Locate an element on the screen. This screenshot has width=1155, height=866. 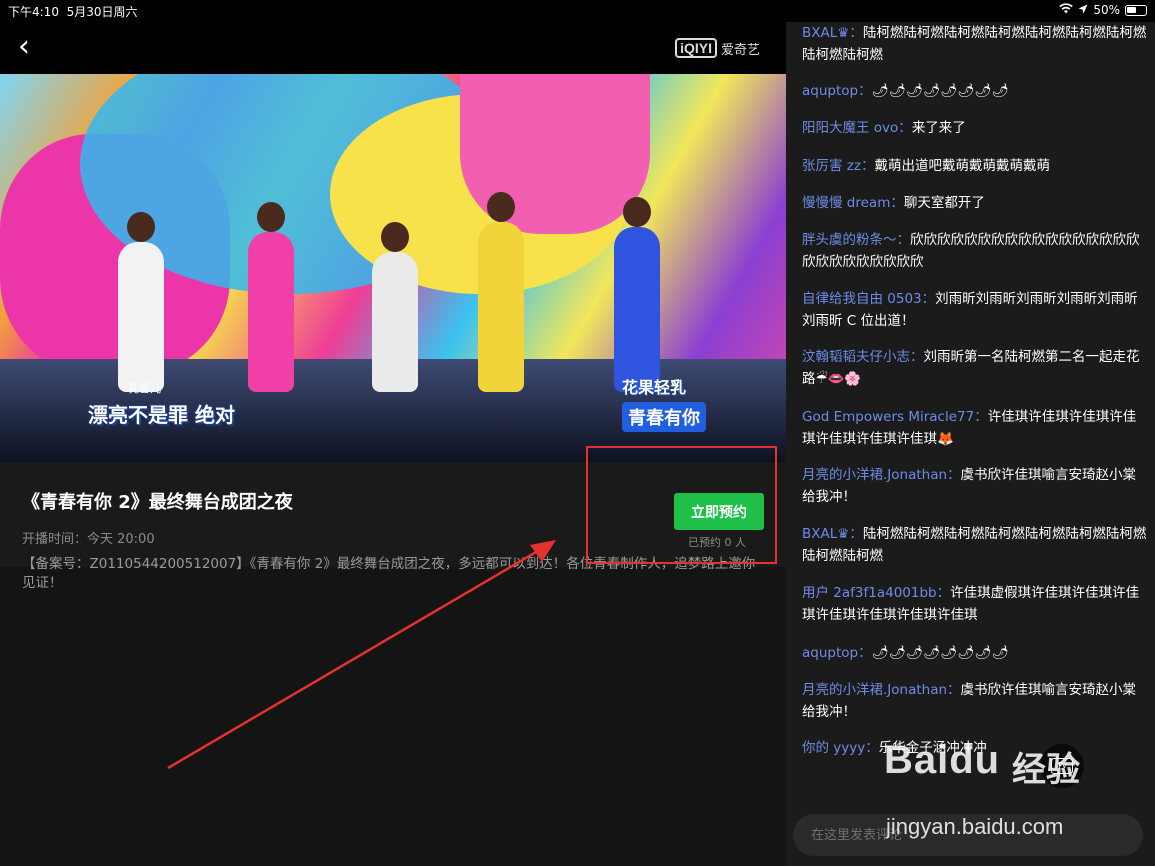
chat-message: 自律给我自由 0503：刘雨昕刘雨昕刘雨昕刘雨昕刘雨昕刘雨昕 C 位出道！ is located at coordinates (974, 310).